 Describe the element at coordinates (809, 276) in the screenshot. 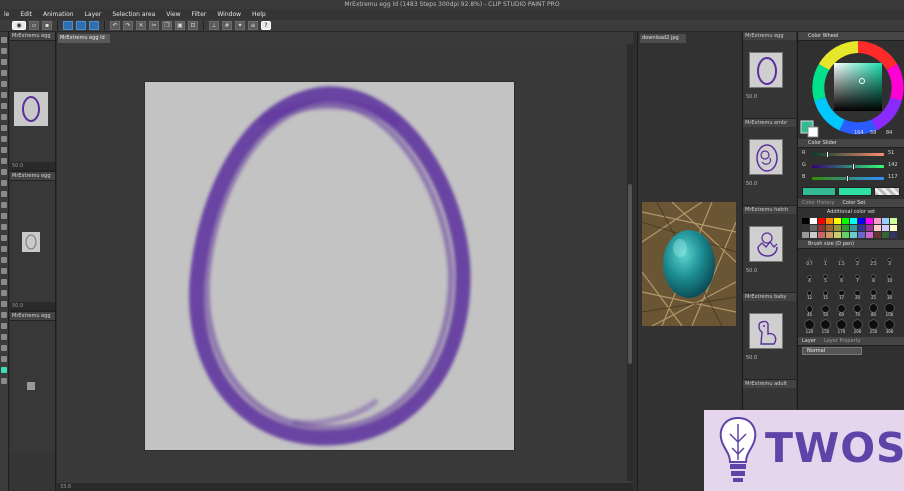

I see `brush-size-option: 4` at that location.